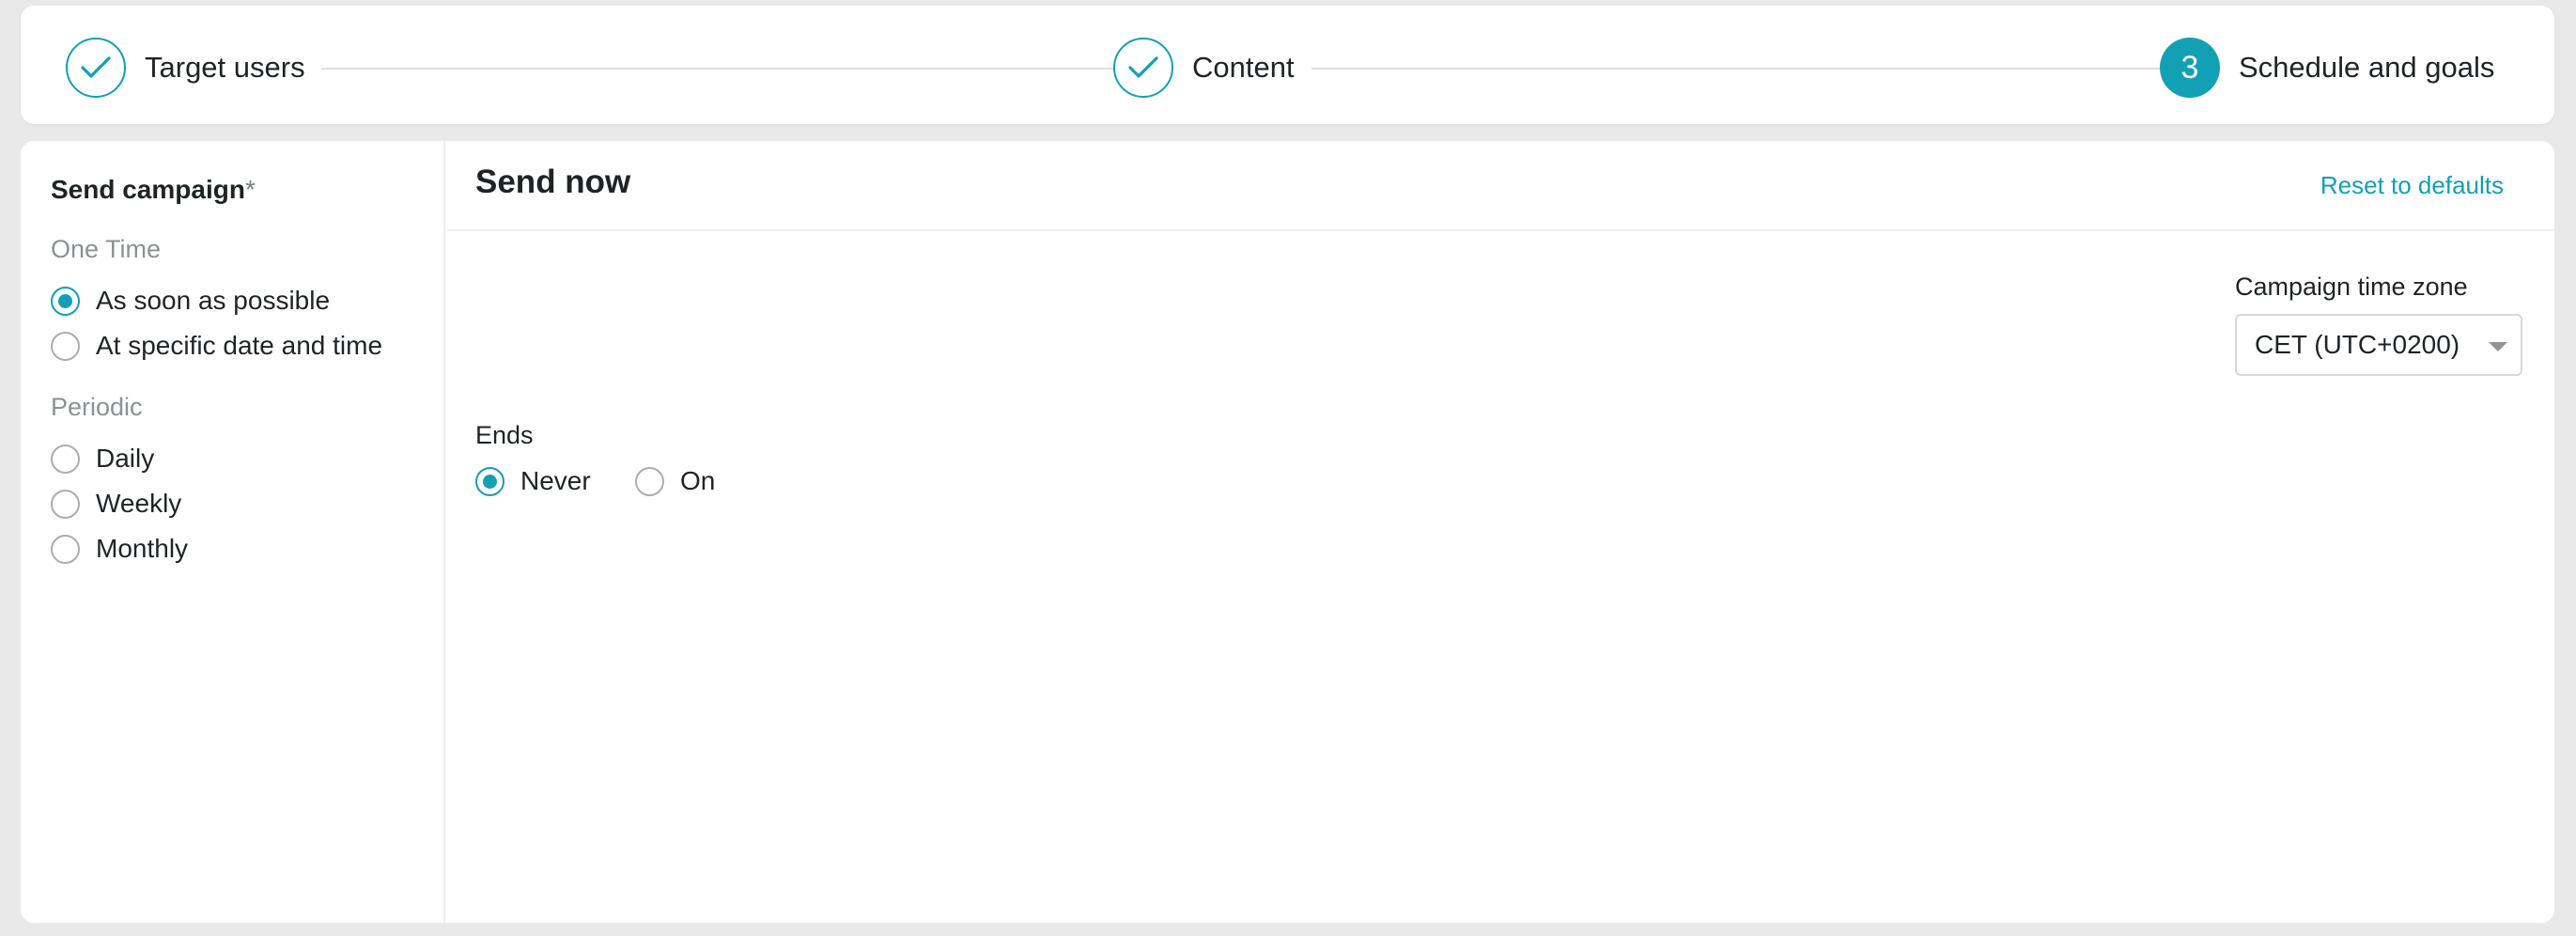  What do you see at coordinates (675, 481) in the screenshot?
I see `radio-ends-on: On` at bounding box center [675, 481].